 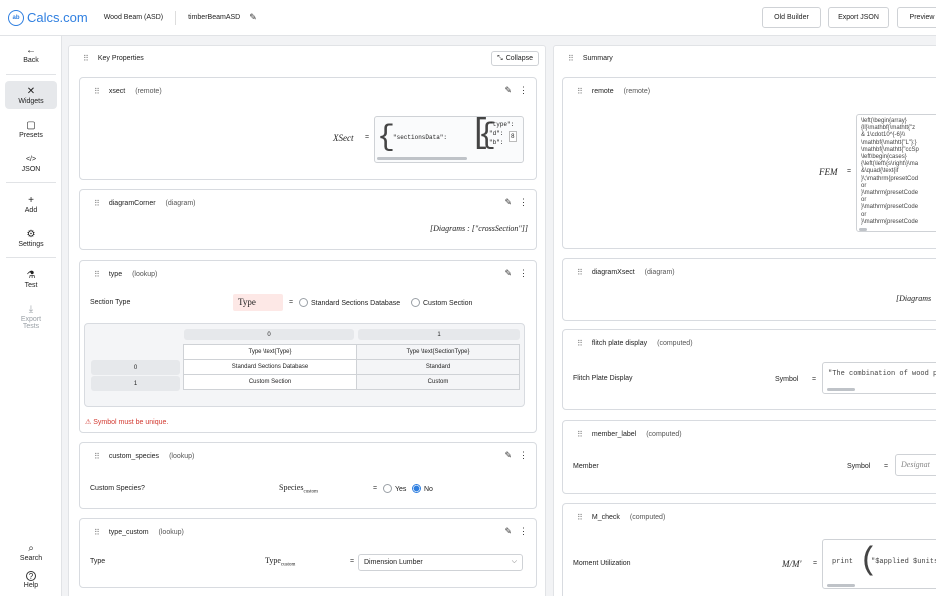 What do you see at coordinates (749, 272) in the screenshot?
I see `card-header: ⠿ diagramXsect (diagram)` at bounding box center [749, 272].